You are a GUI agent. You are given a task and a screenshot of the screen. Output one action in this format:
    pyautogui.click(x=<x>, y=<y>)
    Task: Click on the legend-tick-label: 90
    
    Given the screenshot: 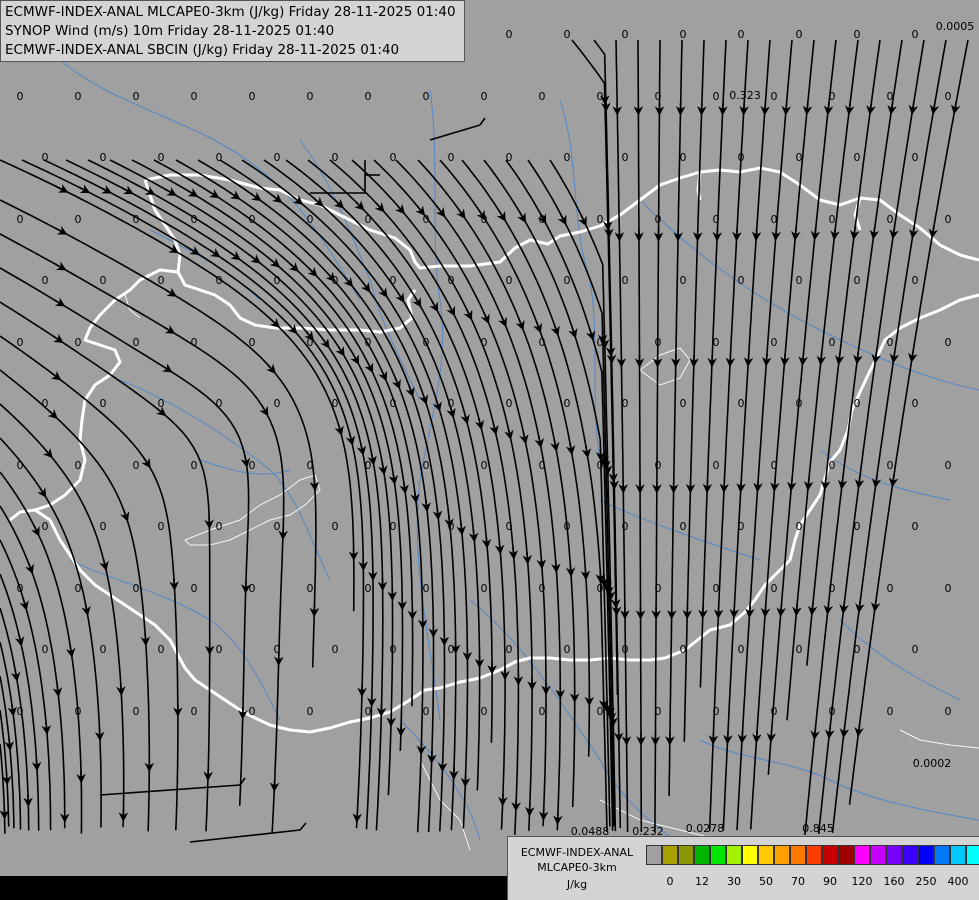 What is the action you would take?
    pyautogui.click(x=830, y=881)
    